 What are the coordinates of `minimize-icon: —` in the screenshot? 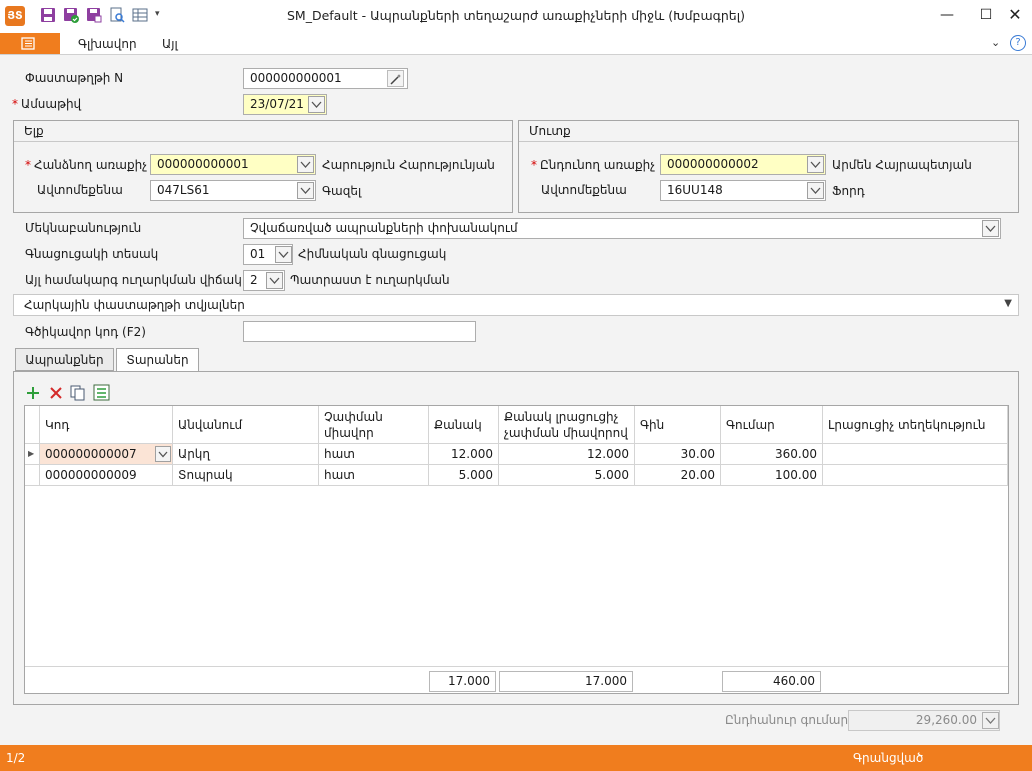 It's located at (947, 15).